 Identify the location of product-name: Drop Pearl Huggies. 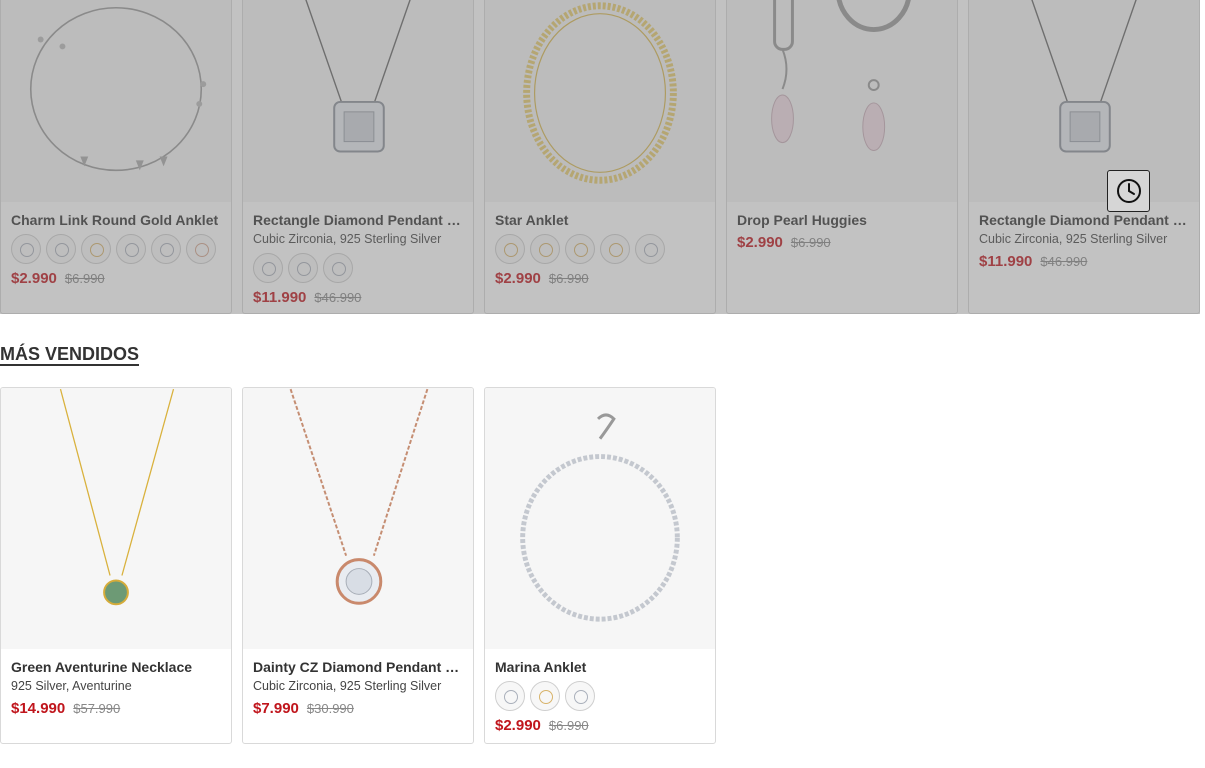
(842, 220).